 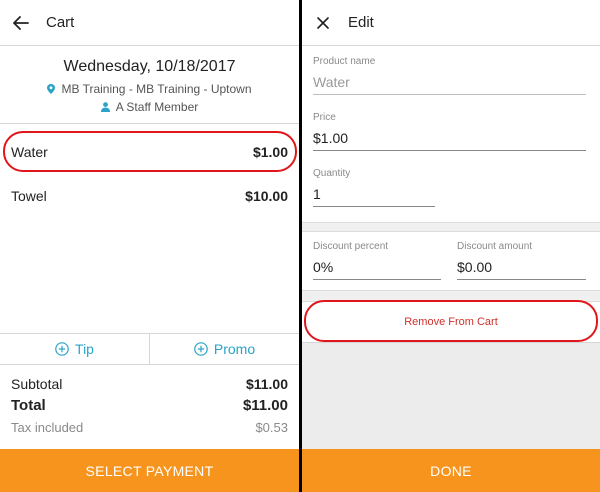 What do you see at coordinates (149, 405) in the screenshot?
I see `total-row: Total $11.00` at bounding box center [149, 405].